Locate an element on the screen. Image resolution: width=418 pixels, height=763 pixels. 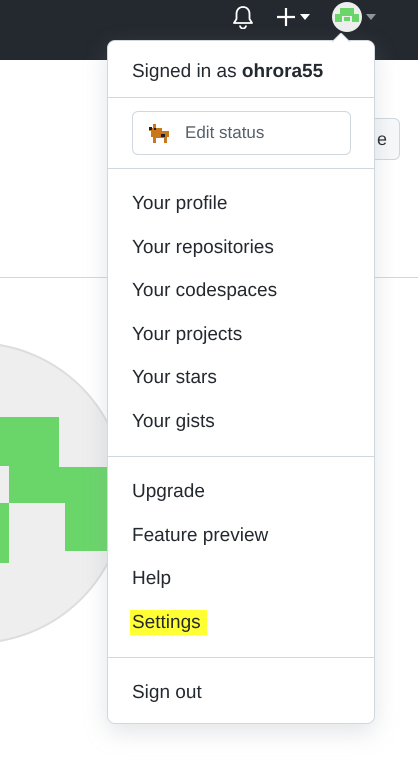
menu-item-label: Your projects is located at coordinates (187, 334).